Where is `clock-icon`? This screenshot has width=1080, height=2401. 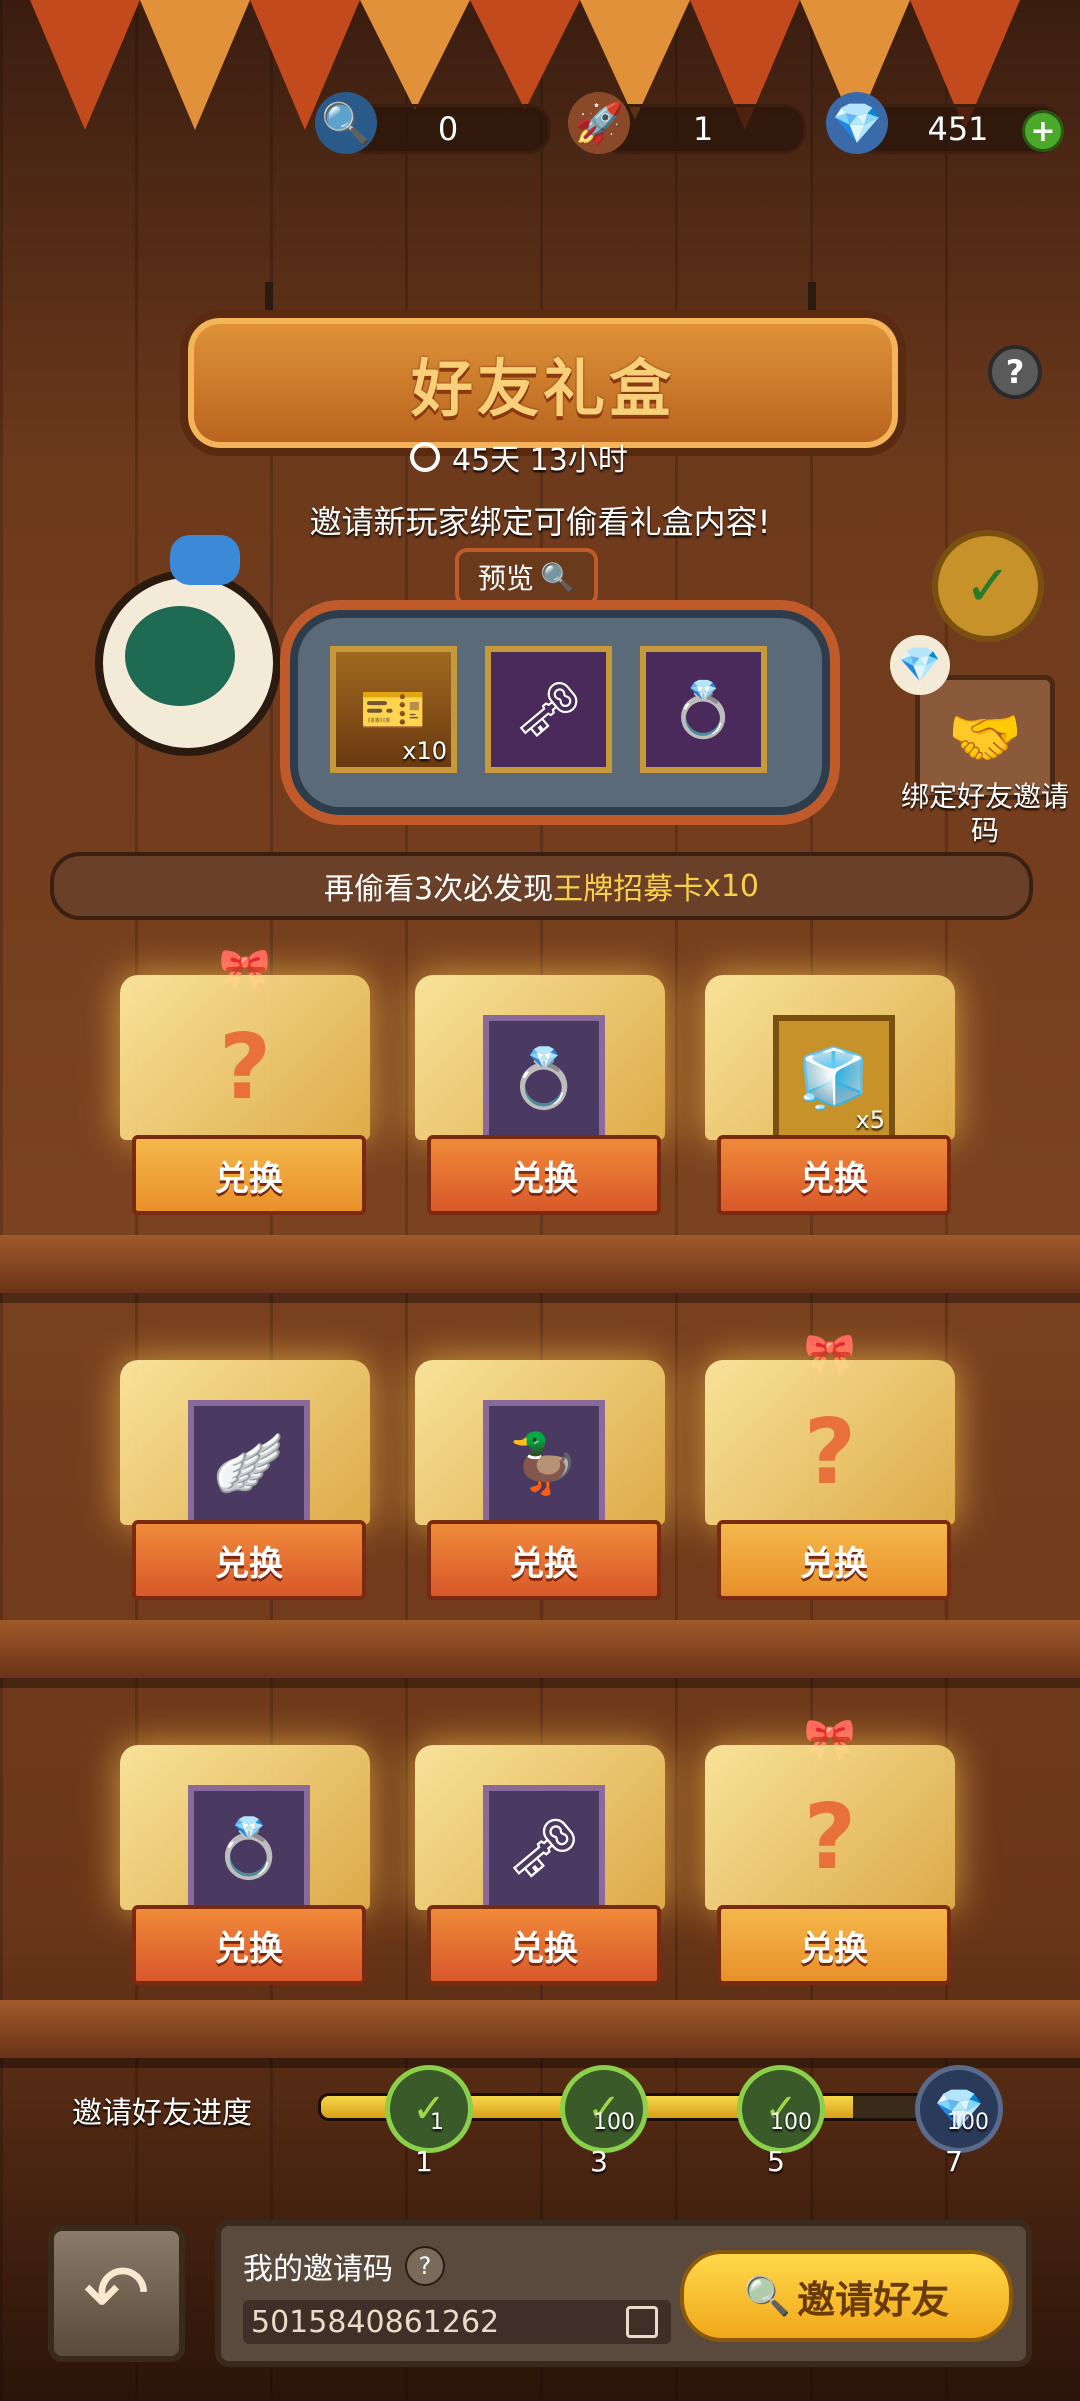
clock-icon is located at coordinates (425, 457).